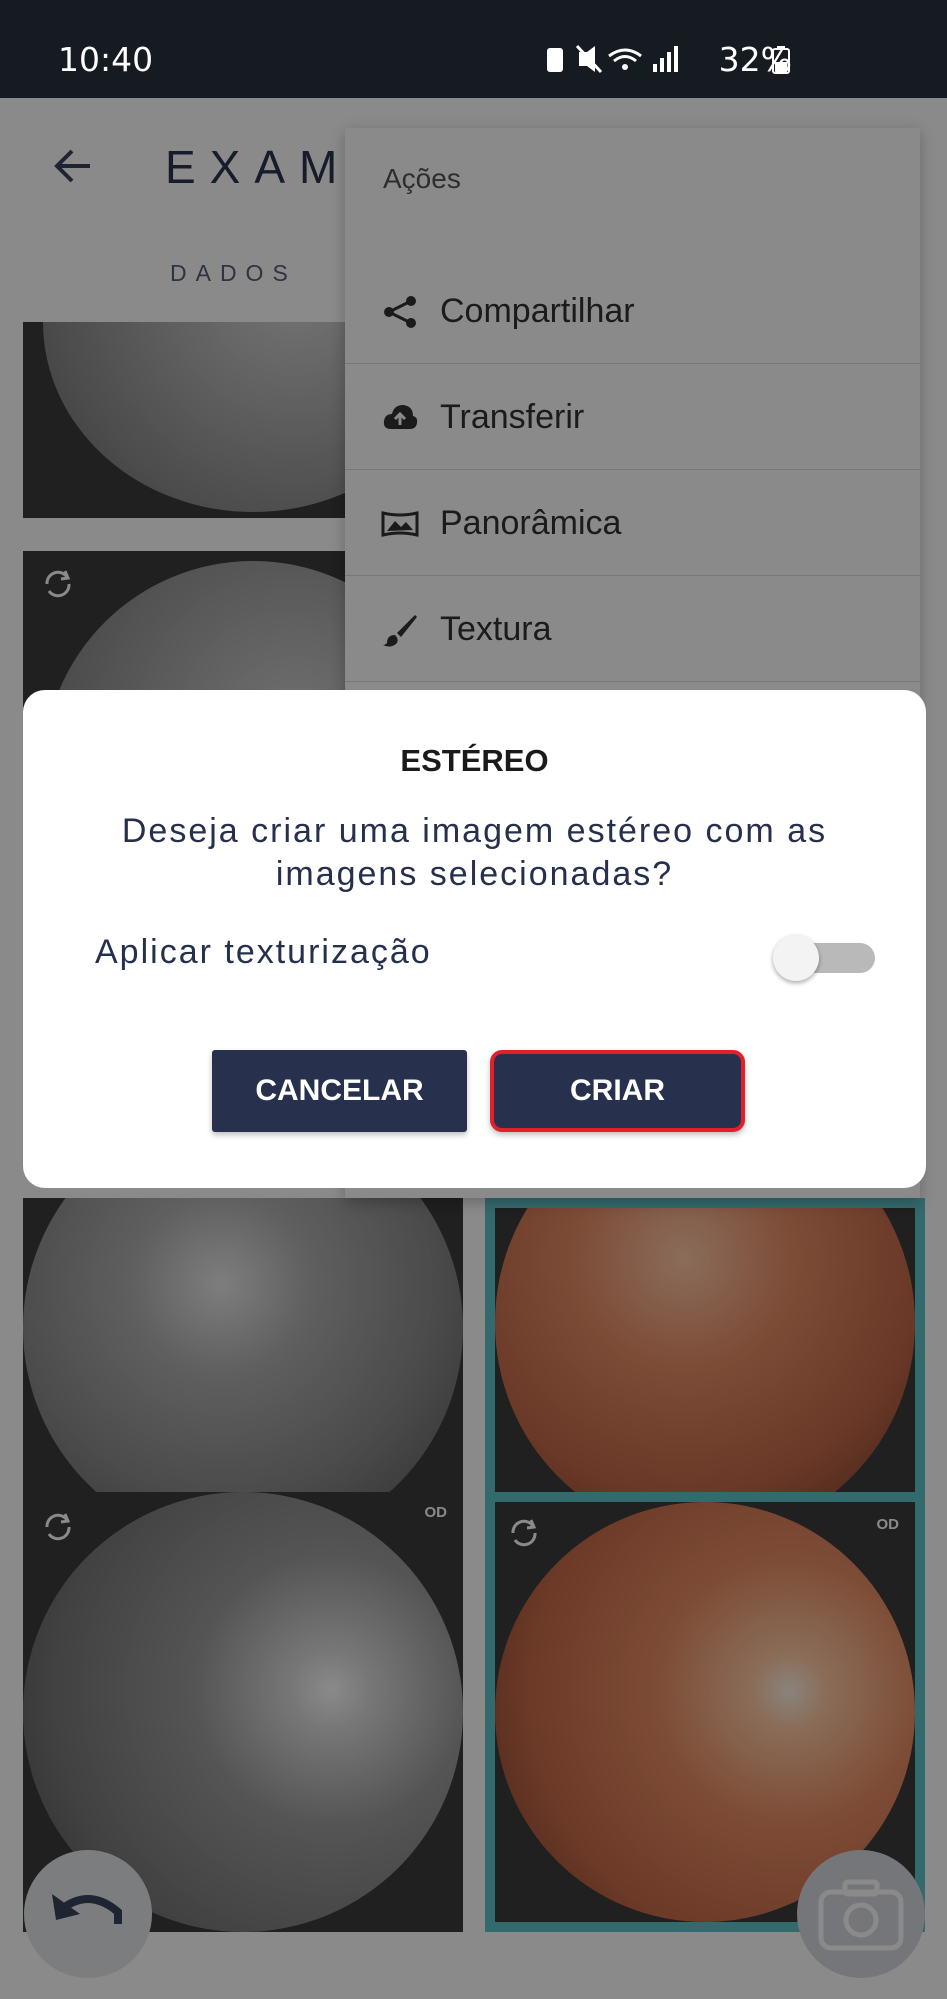 This screenshot has height=1999, width=947. Describe the element at coordinates (617, 1091) in the screenshot. I see `create-button: CRIAR` at that location.